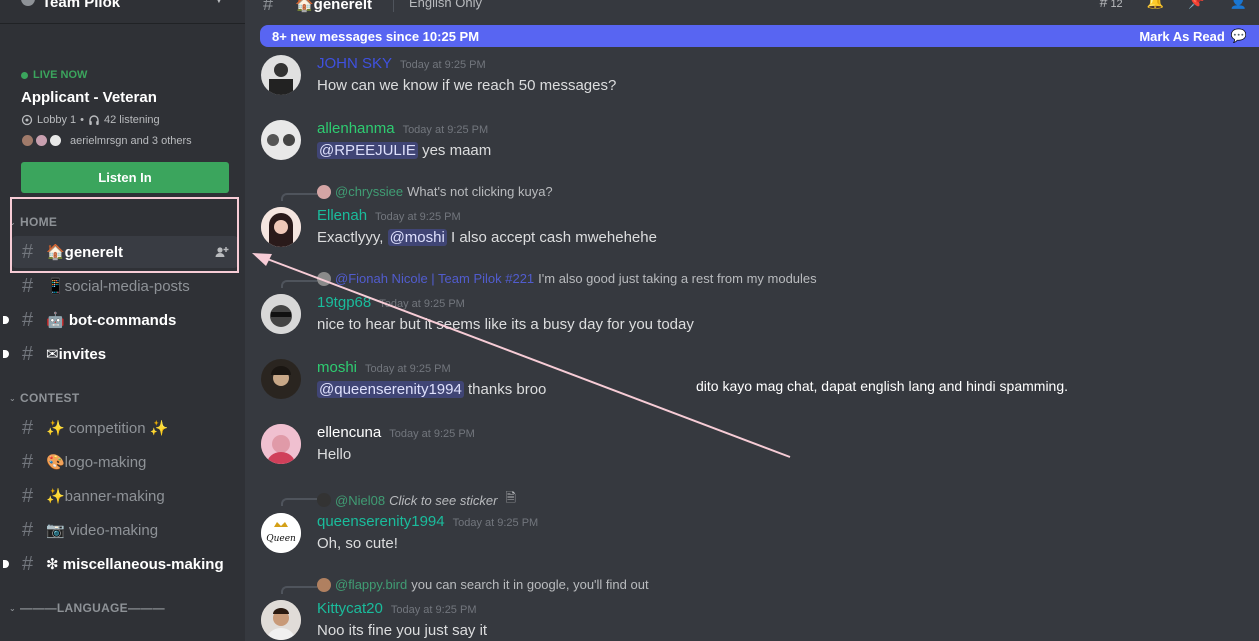 This screenshot has width=1259, height=641. I want to click on channel-logo-making: # 🎨logo-making, so click(125, 462).